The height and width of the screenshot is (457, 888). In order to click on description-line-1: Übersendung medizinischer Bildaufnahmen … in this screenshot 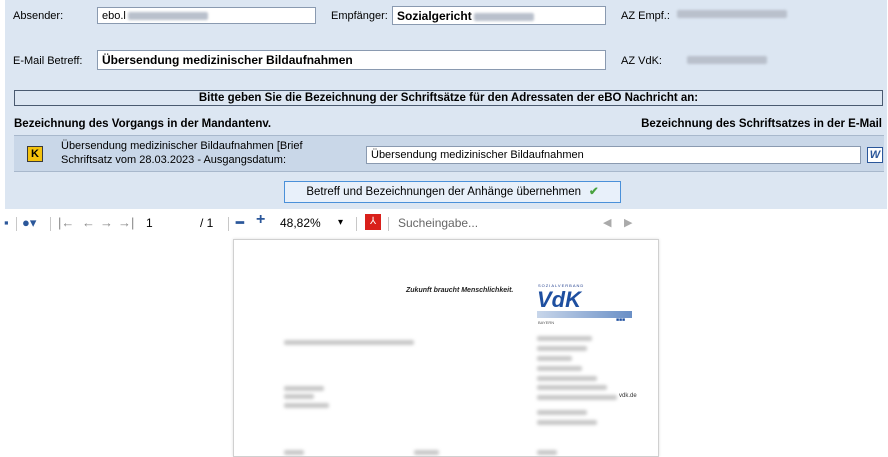, I will do `click(182, 146)`.